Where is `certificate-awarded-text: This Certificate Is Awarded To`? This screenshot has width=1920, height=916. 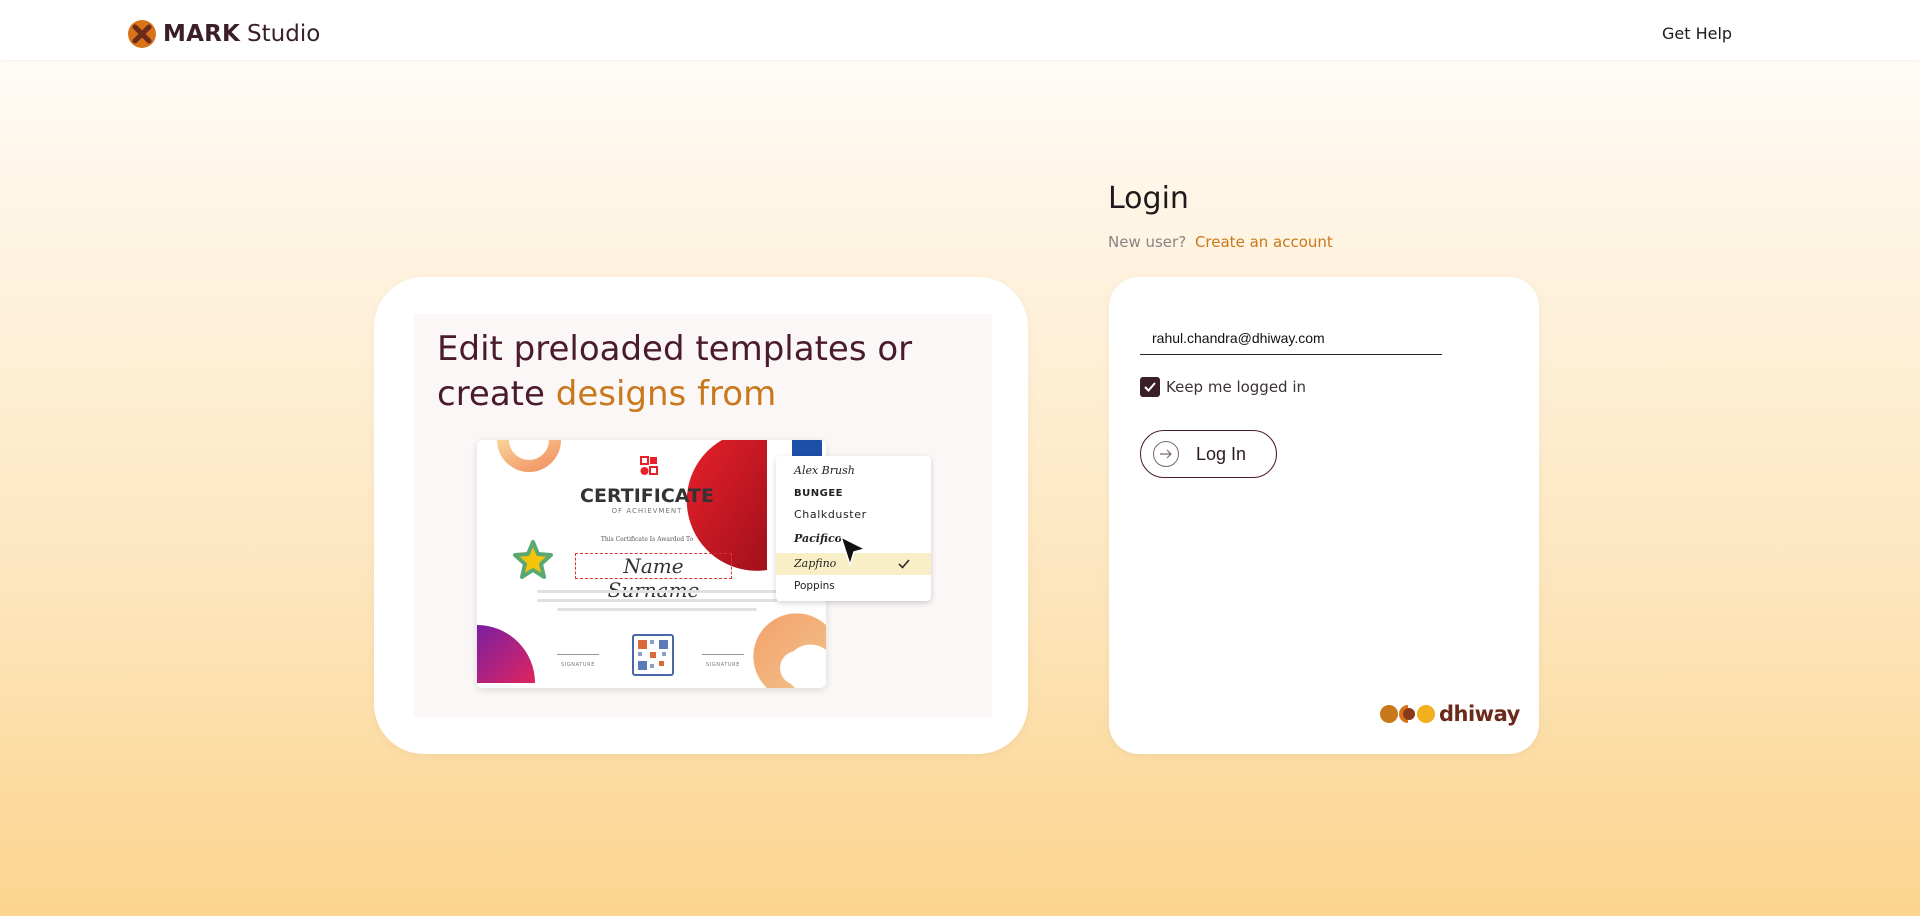
certificate-awarded-text: This Certificate Is Awarded To is located at coordinates (647, 539).